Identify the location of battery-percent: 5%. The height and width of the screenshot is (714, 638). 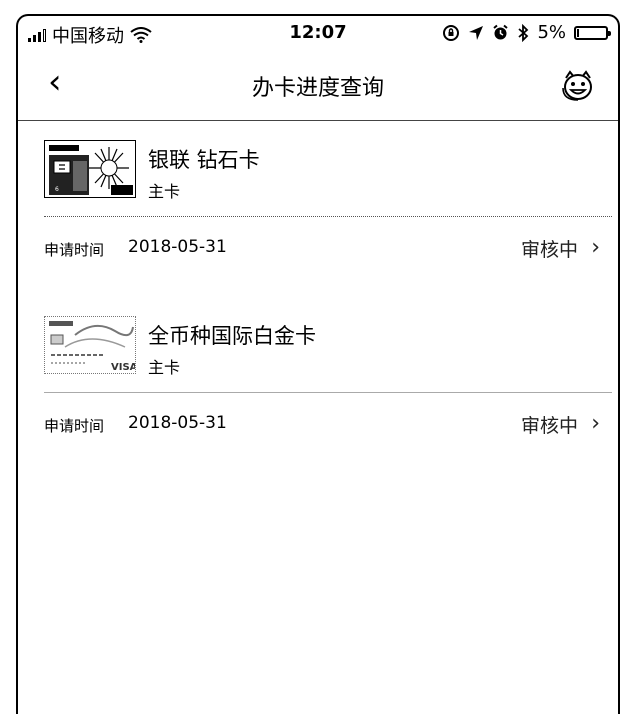
(551, 32).